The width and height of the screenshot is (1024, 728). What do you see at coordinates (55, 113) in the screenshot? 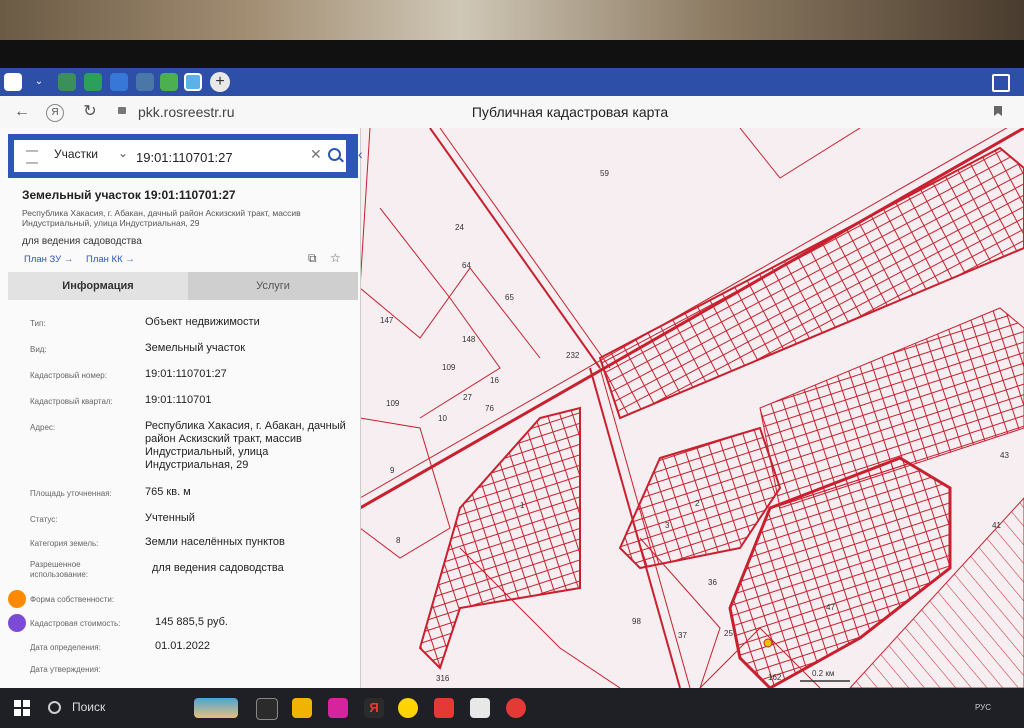
I see `yandex-icon: Я` at bounding box center [55, 113].